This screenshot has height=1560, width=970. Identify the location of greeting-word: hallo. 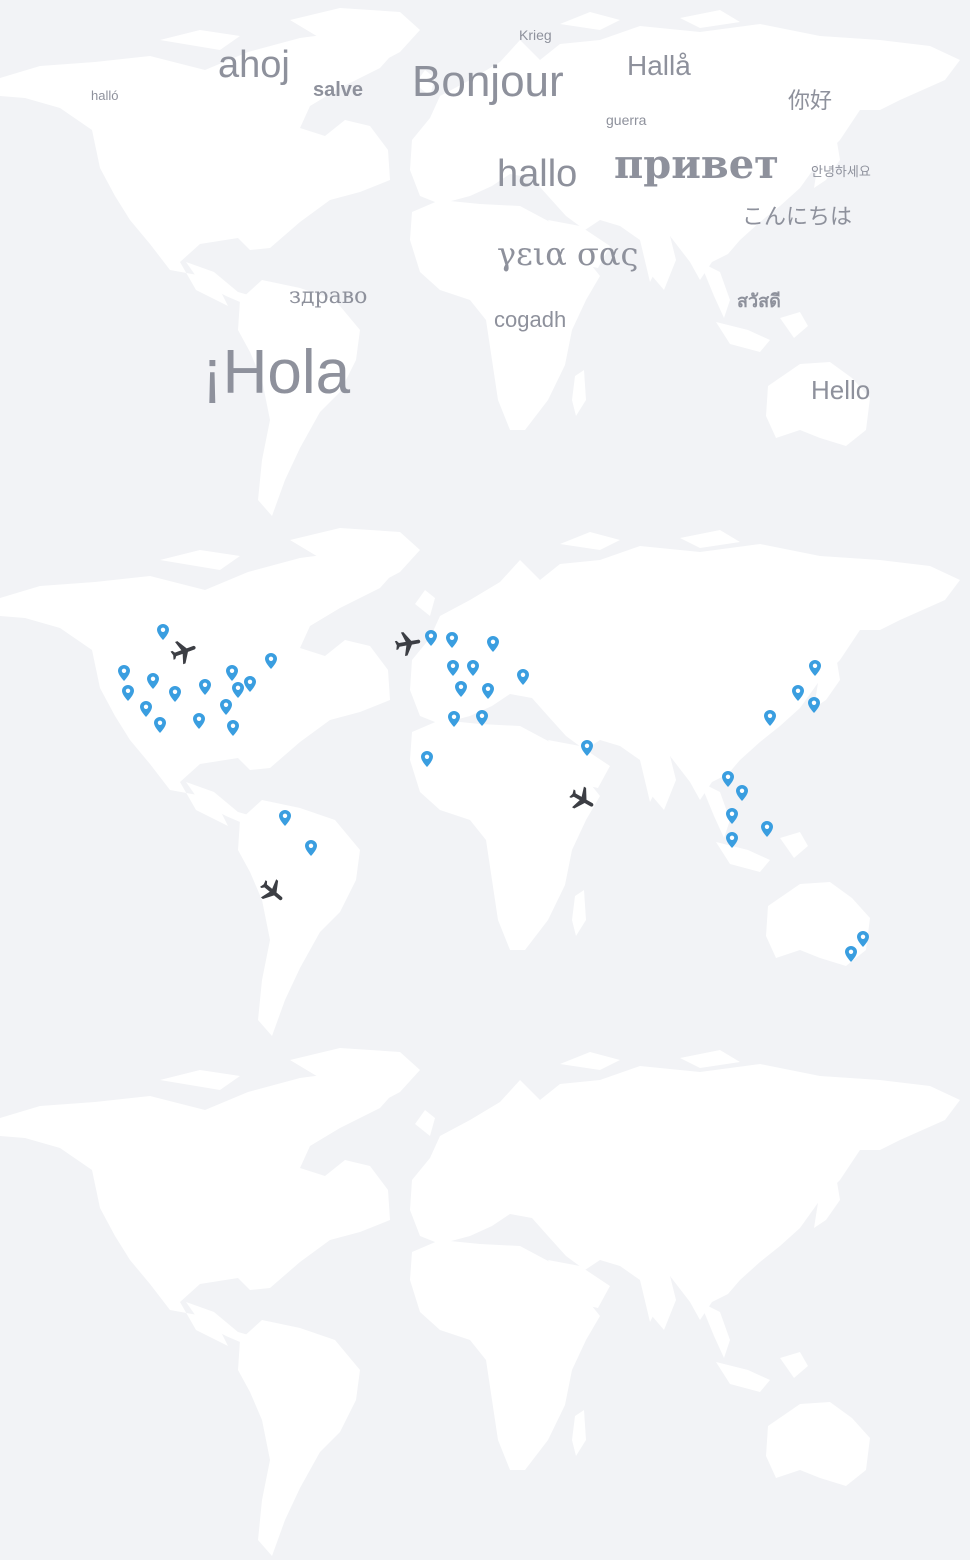
(537, 174).